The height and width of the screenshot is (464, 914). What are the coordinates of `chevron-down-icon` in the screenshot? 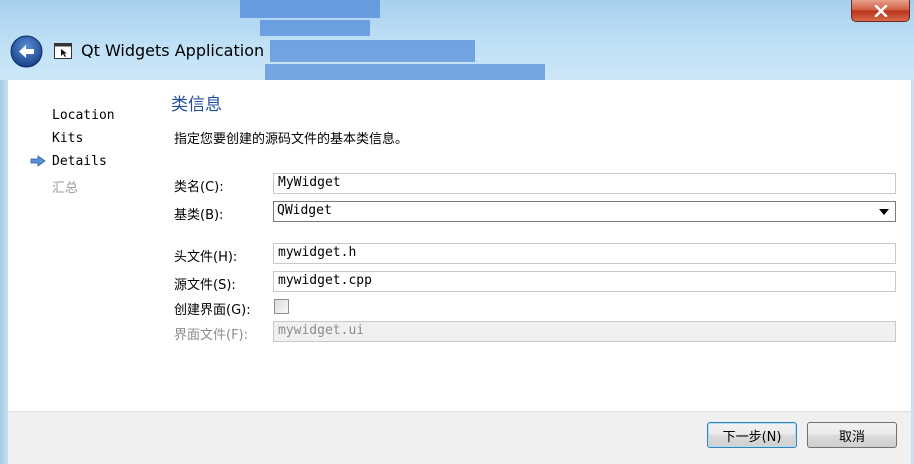 It's located at (884, 212).